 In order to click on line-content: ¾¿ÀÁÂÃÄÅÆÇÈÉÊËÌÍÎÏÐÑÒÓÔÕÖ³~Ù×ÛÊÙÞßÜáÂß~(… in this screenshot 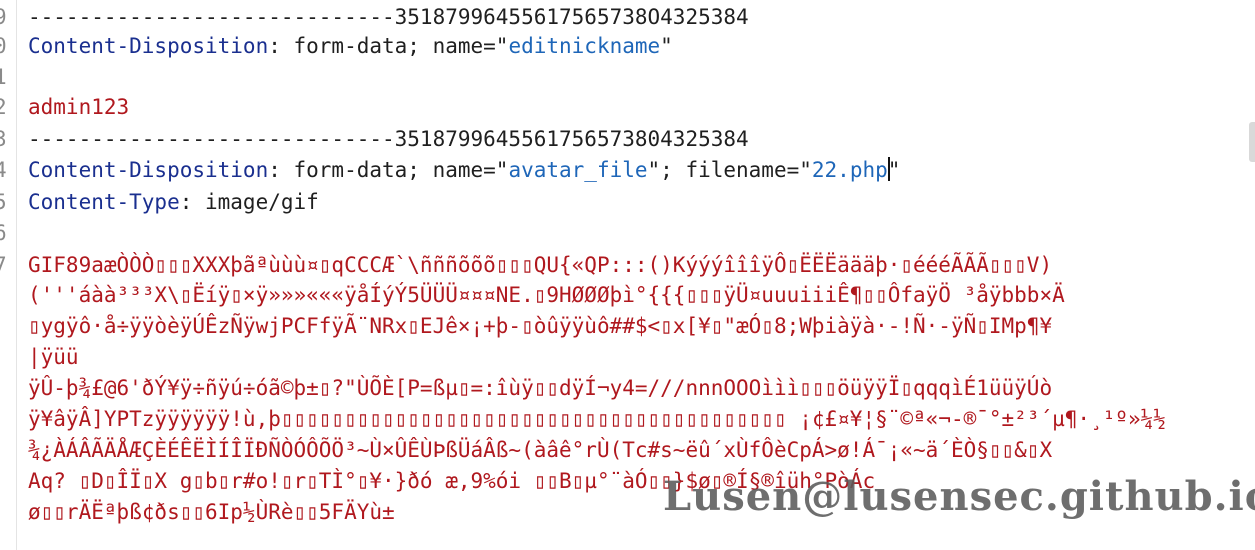, I will do `click(540, 450)`.